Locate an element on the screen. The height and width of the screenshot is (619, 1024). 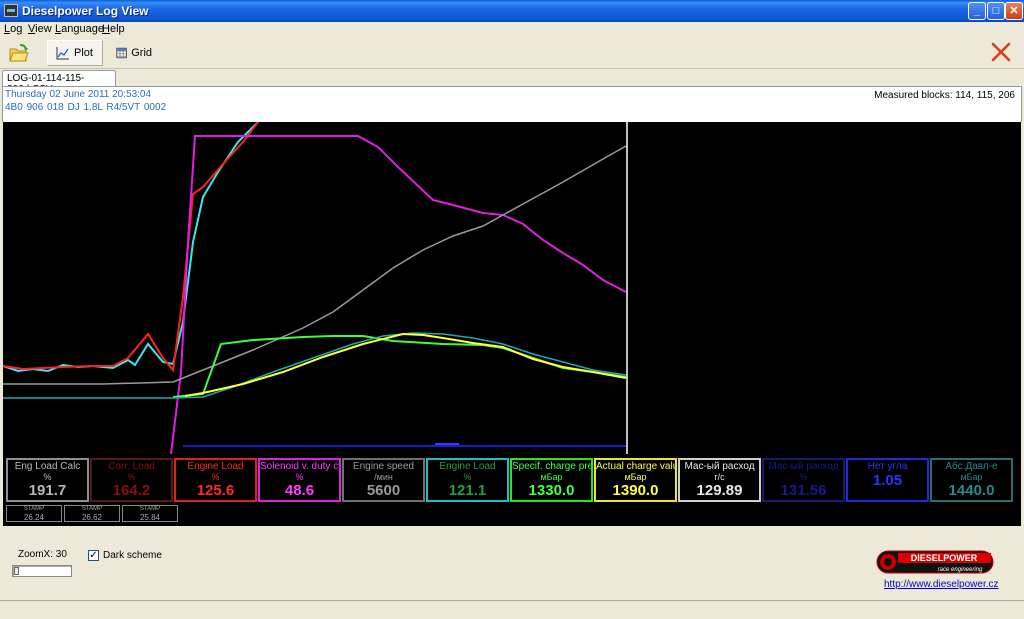
gauge-10: Мас-ый расход% 131.56 is located at coordinates (803, 480).